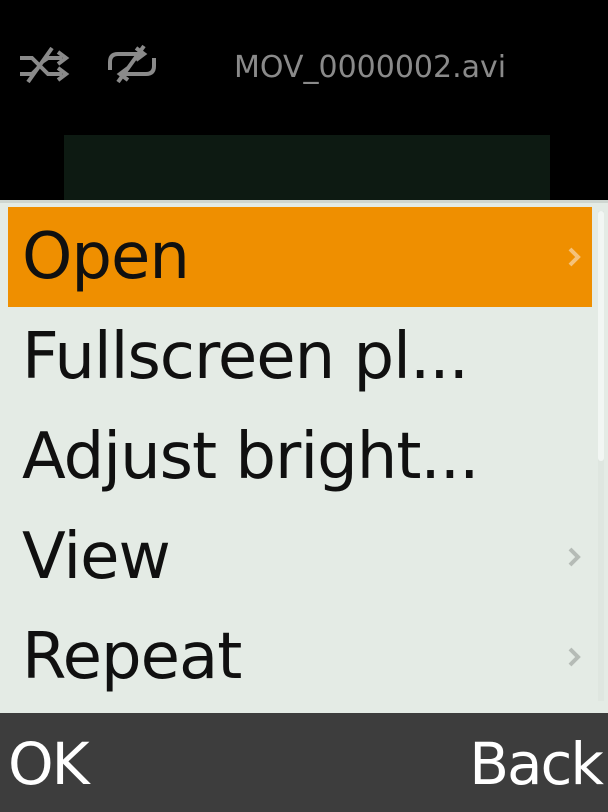  Describe the element at coordinates (307, 167) in the screenshot. I see `video-preview` at that location.